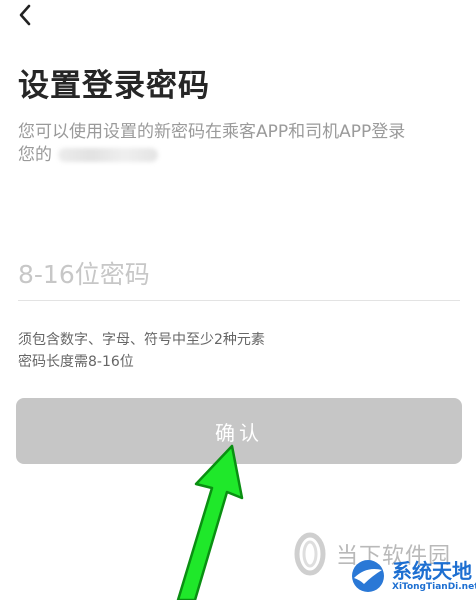  What do you see at coordinates (141, 351) in the screenshot?
I see `password-hints: 须包含数字、字母、符号中至少2种元素 密码长度需8-16位` at bounding box center [141, 351].